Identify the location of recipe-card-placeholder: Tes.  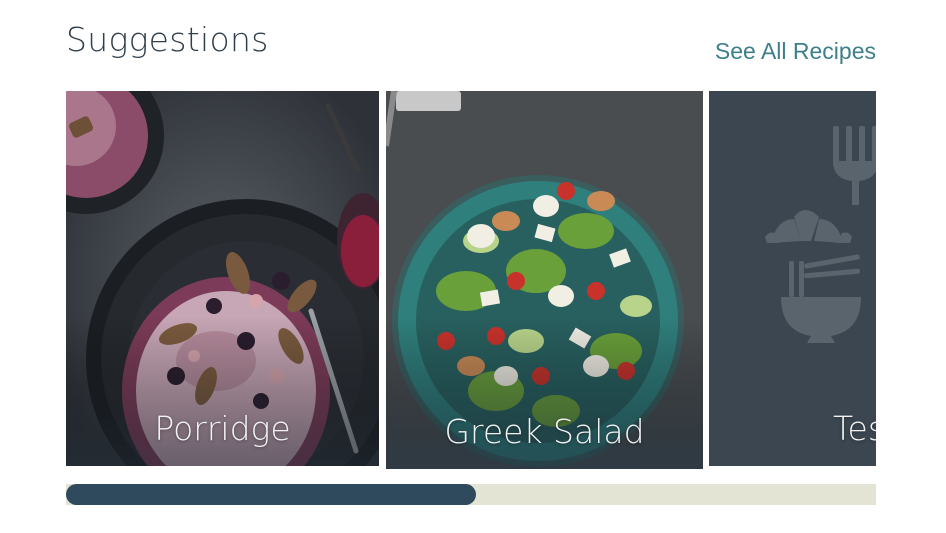
(792, 278).